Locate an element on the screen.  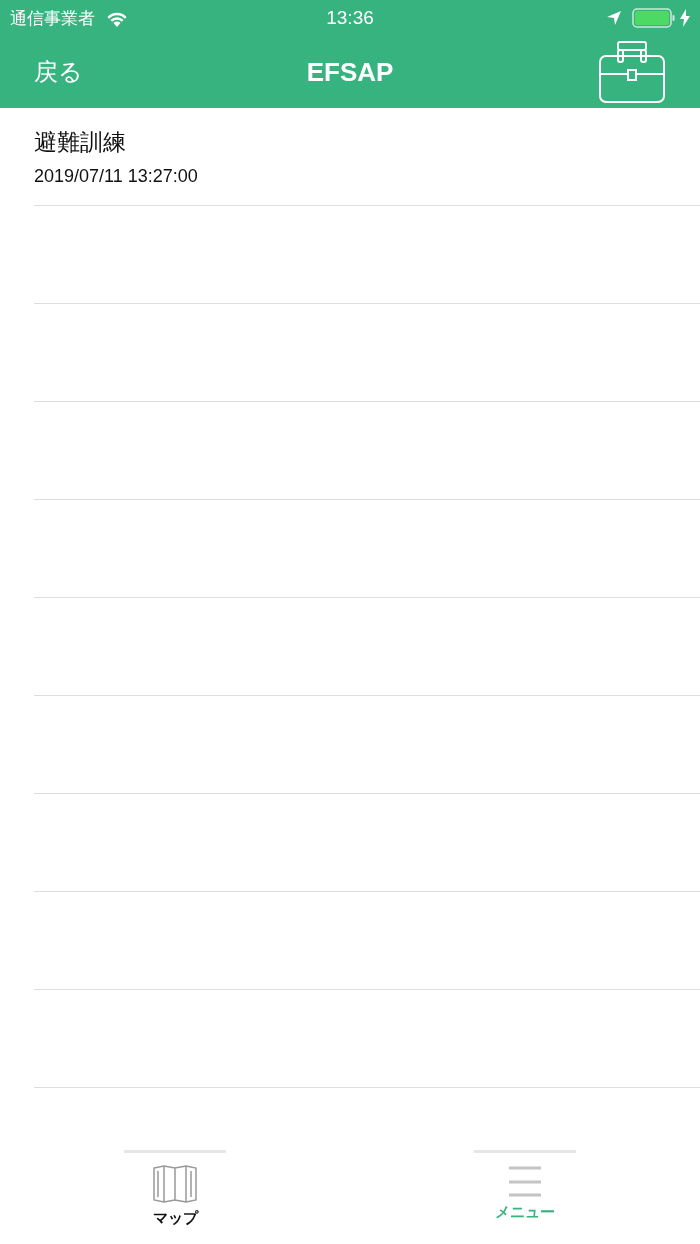
item-title: 避難訓練 is located at coordinates (80, 142).